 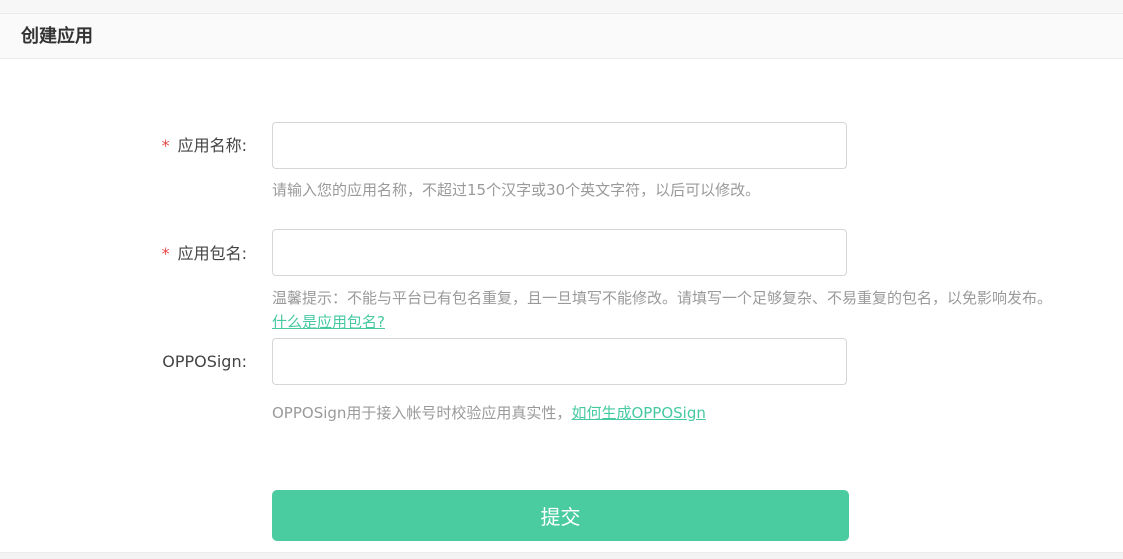 I want to click on app-name-label: * 应用名称:, so click(x=204, y=146).